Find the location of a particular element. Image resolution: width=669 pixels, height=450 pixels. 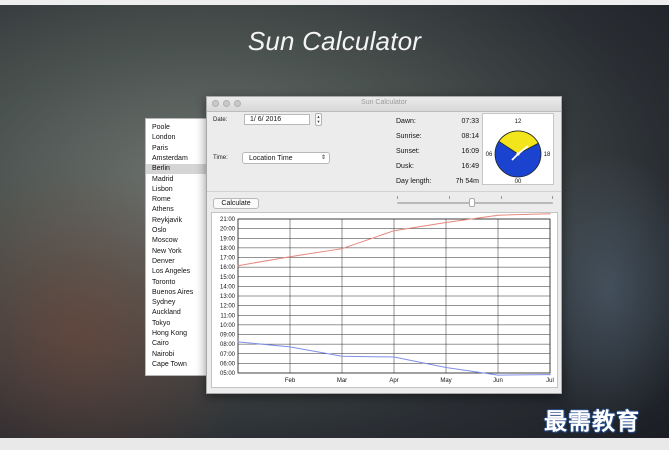

top-strip is located at coordinates (334, 2).